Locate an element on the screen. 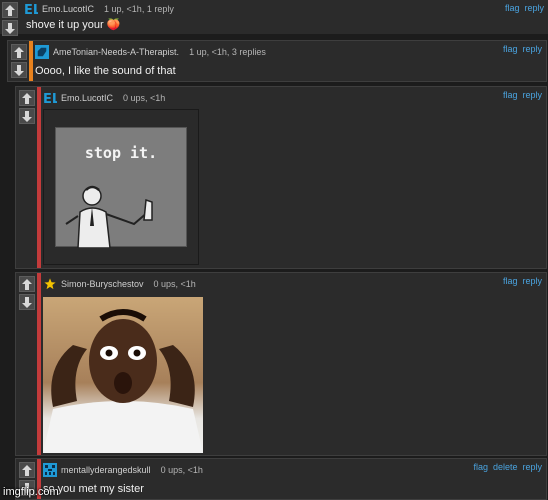 This screenshot has width=548, height=500. star-avatar-icon is located at coordinates (50, 284).